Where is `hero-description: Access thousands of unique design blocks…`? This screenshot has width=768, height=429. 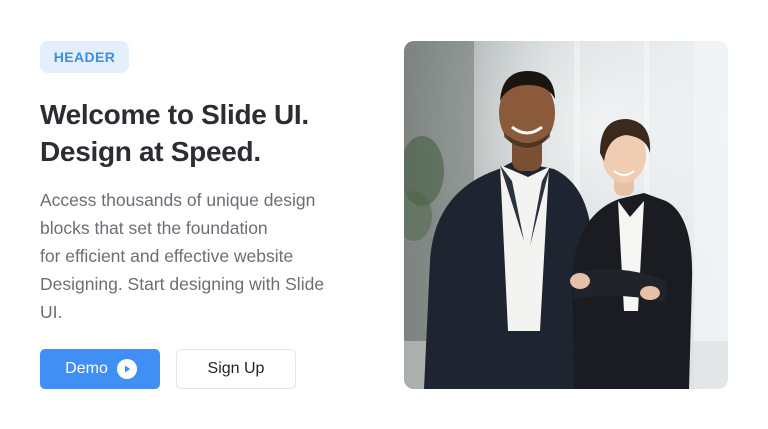 hero-description: Access thousands of unique design blocks… is located at coordinates (205, 256).